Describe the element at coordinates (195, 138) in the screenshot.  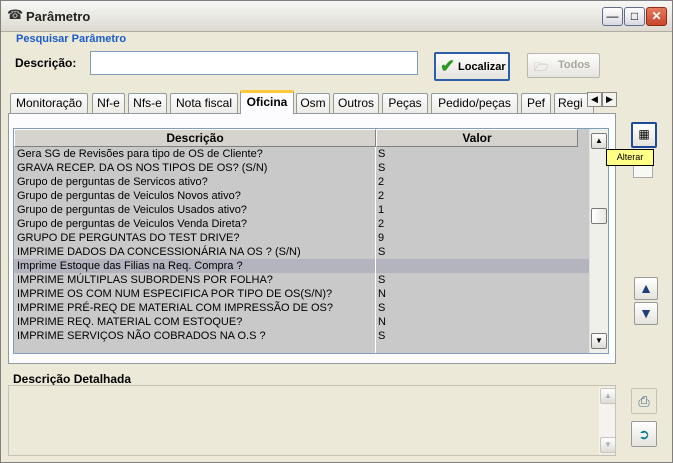
I see `column-header-descricao: Descrição` at that location.